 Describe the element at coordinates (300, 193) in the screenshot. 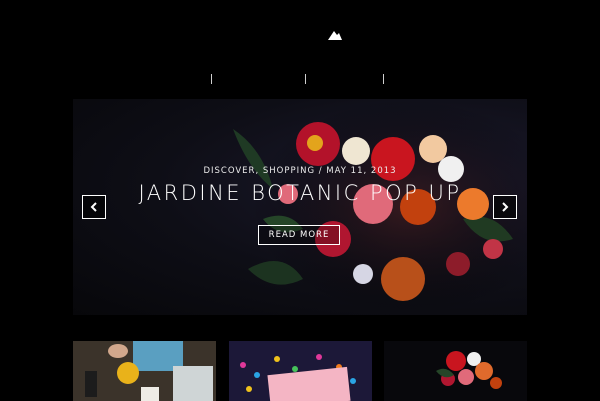

I see `slide-title: JARDINE BOTANIC POP UP` at that location.